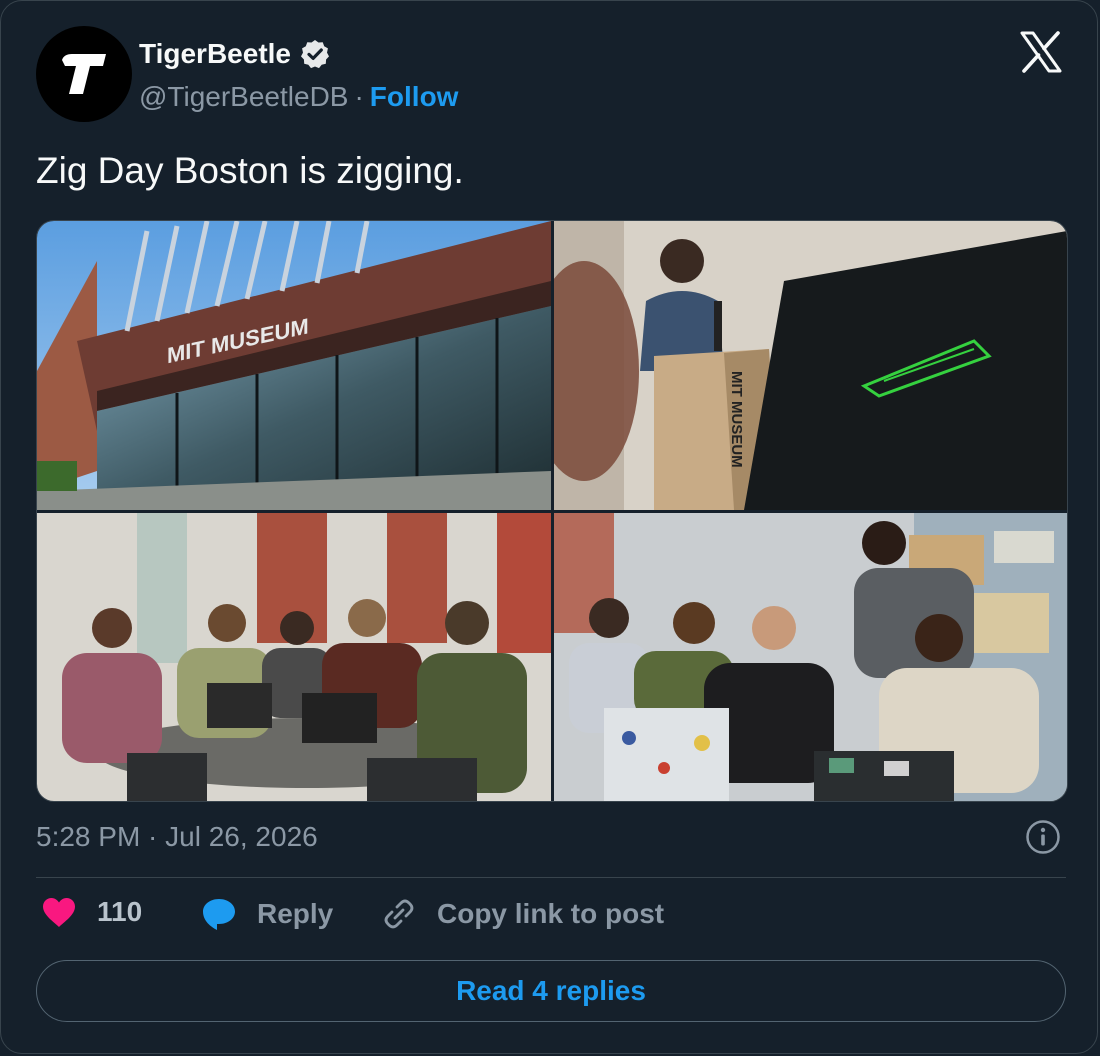 The image size is (1100, 1056). I want to click on read-replies-label: Read 4 replies, so click(551, 990).